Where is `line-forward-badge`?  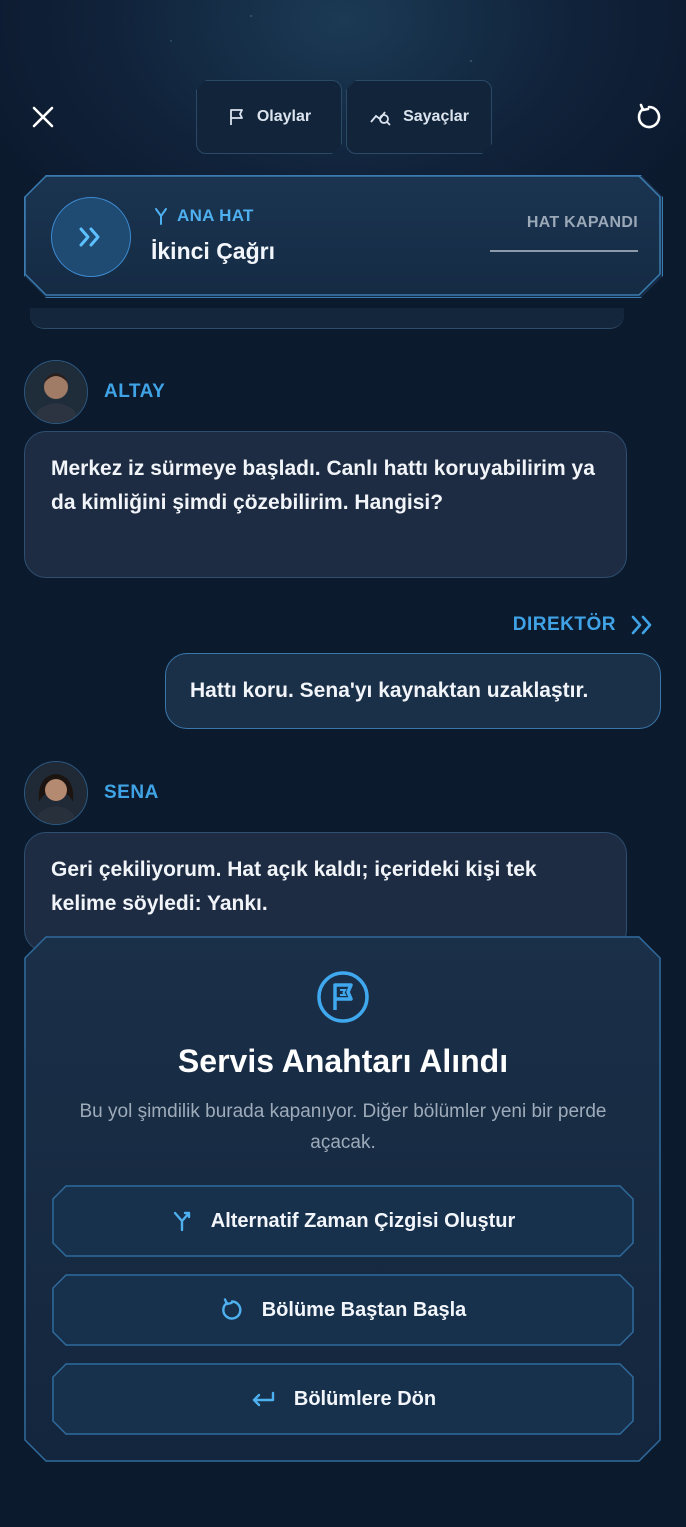
line-forward-badge is located at coordinates (91, 237).